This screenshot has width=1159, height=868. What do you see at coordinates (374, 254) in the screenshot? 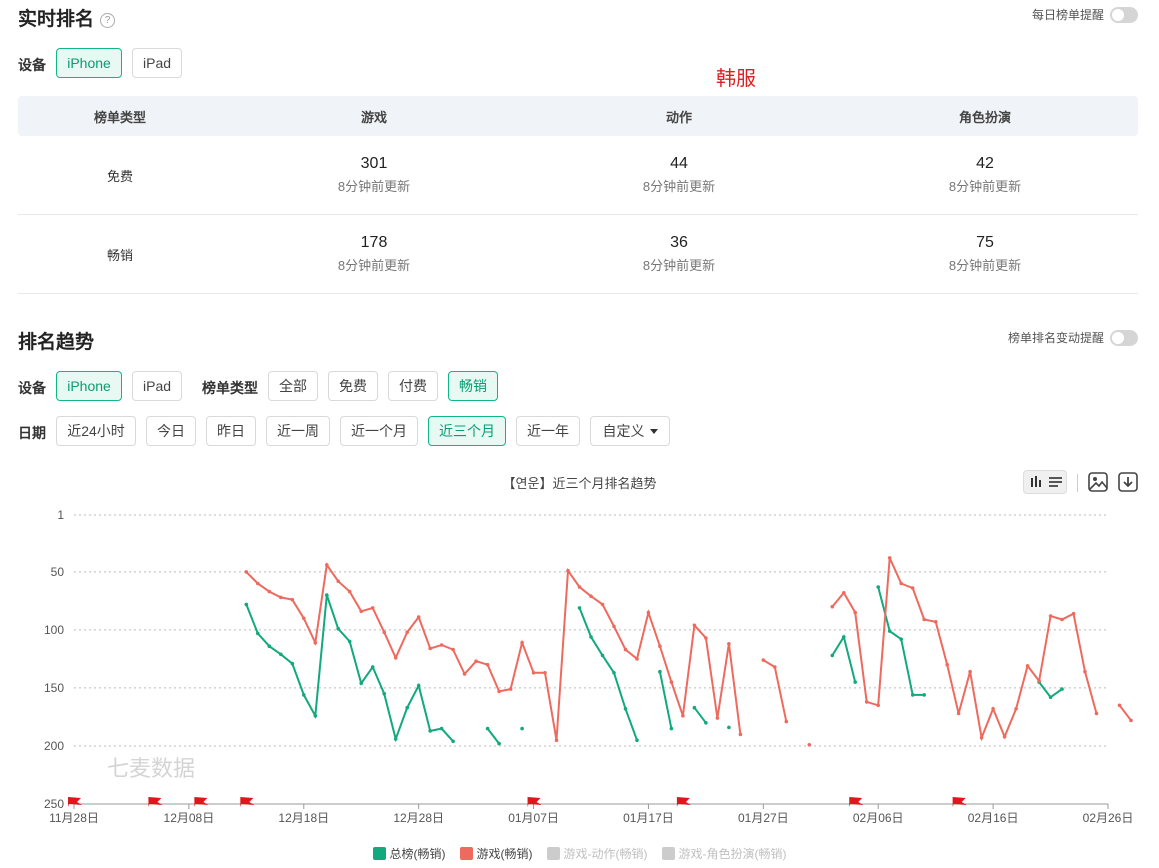
I see `rank-cell: 178 8分钟前更新` at bounding box center [374, 254].